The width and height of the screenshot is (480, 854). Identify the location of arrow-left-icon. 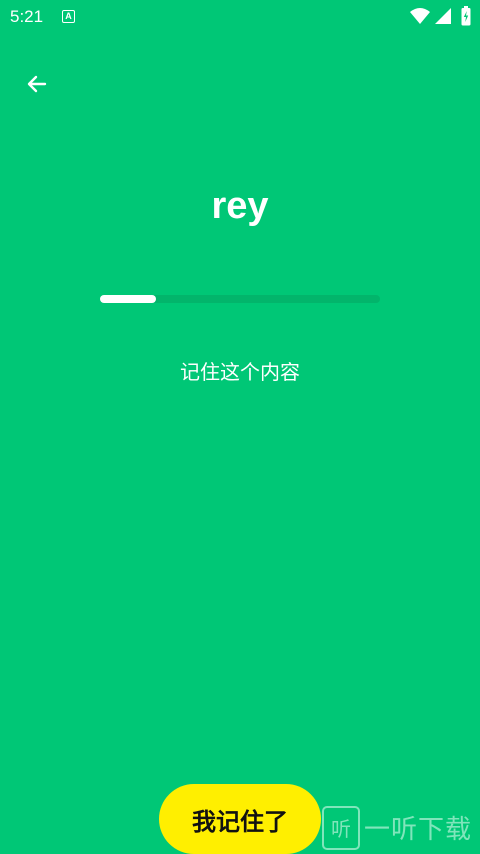
(37, 86).